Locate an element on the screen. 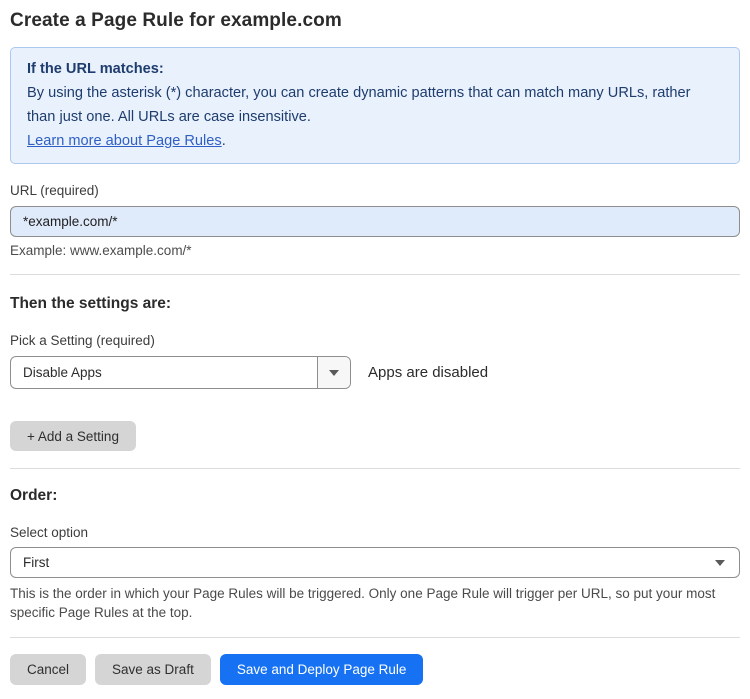 This screenshot has width=750, height=699. select-option-label: Select option is located at coordinates (49, 532).